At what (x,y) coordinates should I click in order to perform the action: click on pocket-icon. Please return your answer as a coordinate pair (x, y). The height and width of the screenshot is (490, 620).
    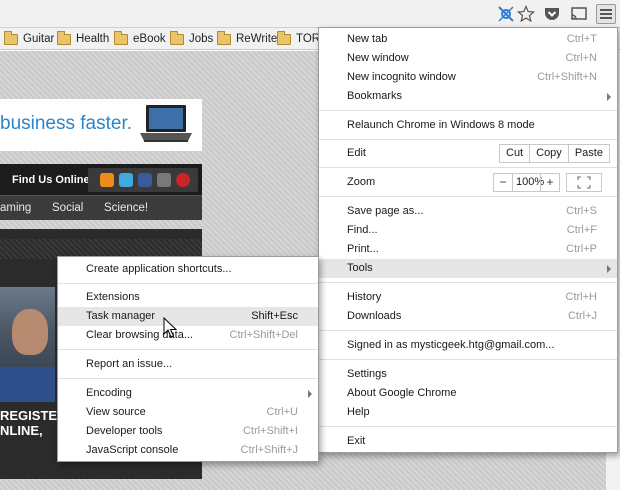
    Looking at the image, I should click on (552, 14).